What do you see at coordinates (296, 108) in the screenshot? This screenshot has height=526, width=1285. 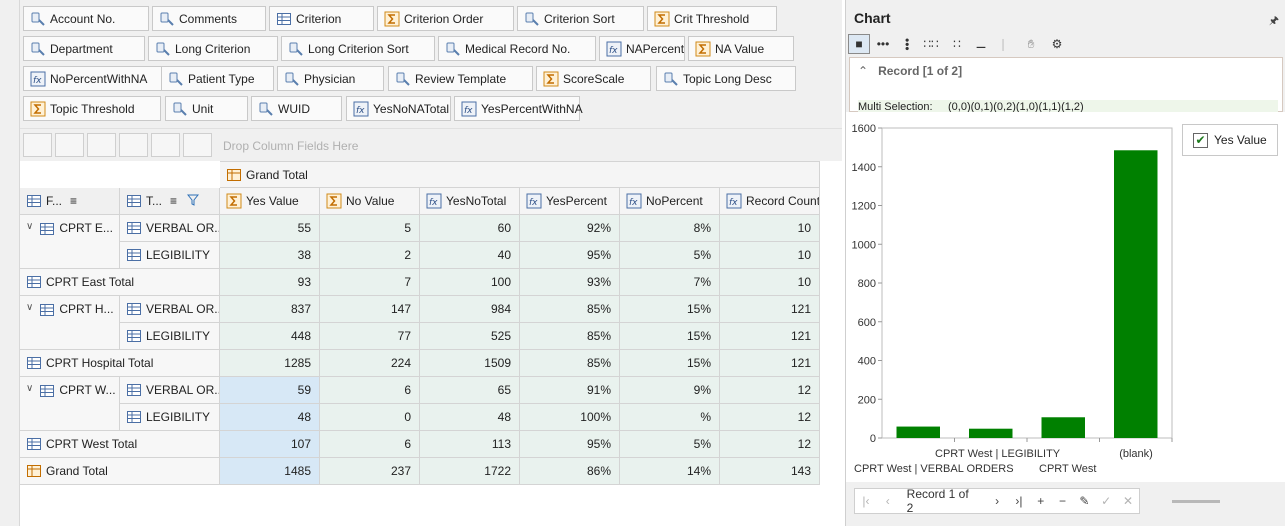 I see `field-button: WUID` at bounding box center [296, 108].